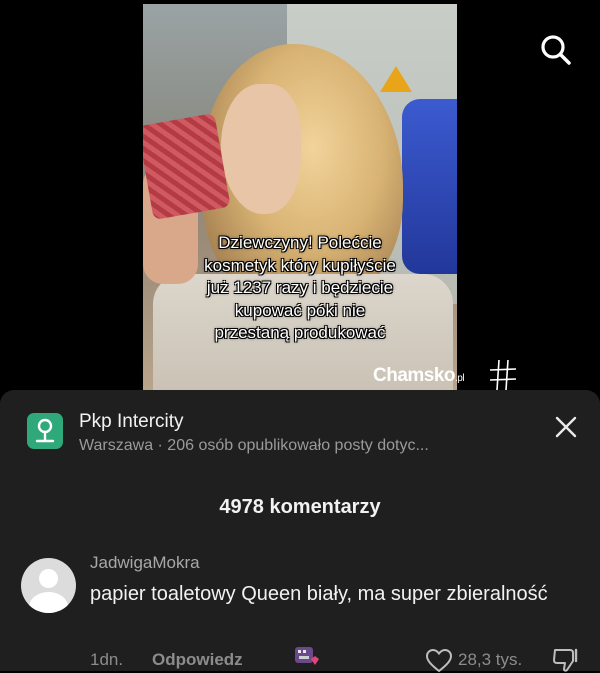  What do you see at coordinates (414, 375) in the screenshot?
I see `watermark-brand: Chamsko` at bounding box center [414, 375].